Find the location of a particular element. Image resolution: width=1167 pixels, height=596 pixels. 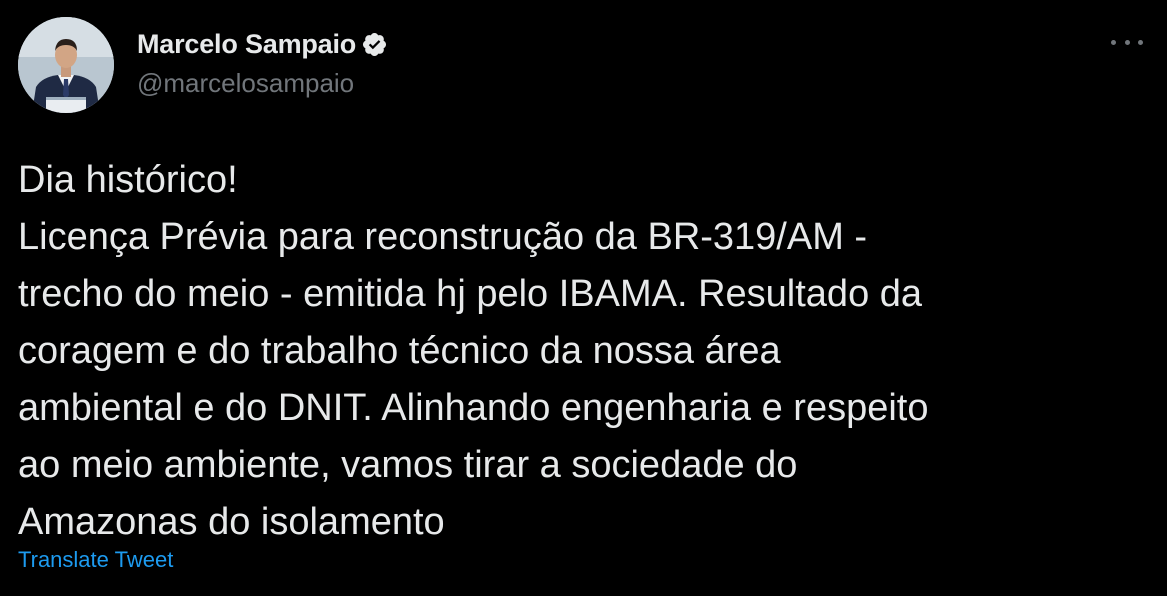

avatar-photo-icon is located at coordinates (66, 65).